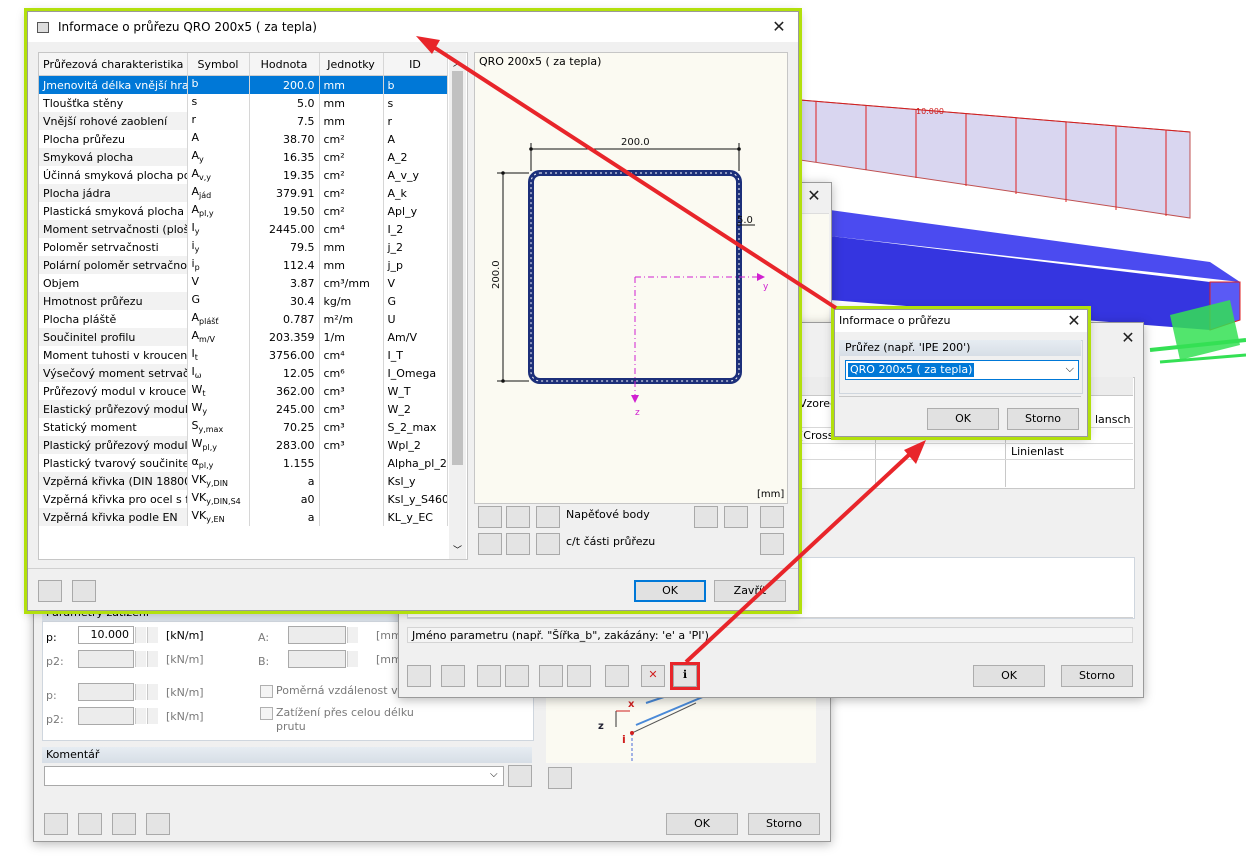 Image resolution: width=1246 pixels, height=862 pixels. I want to click on table-row: Moment tuhosti v kroucení It 3756.00 cm⁴ I_T, so click(243, 355).